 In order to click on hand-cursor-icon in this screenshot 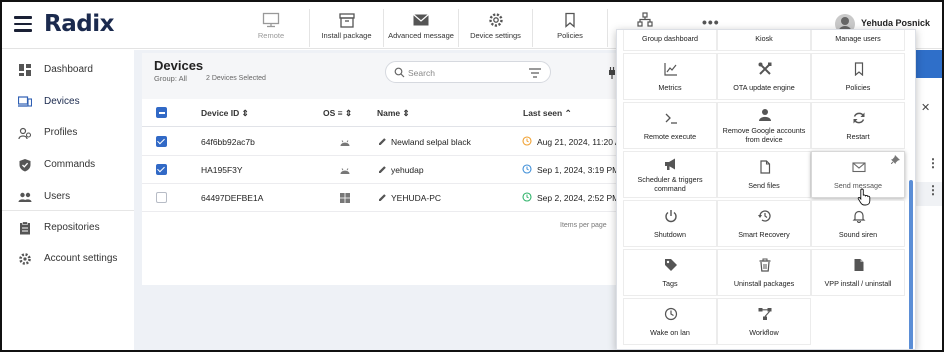, I will do `click(864, 197)`.